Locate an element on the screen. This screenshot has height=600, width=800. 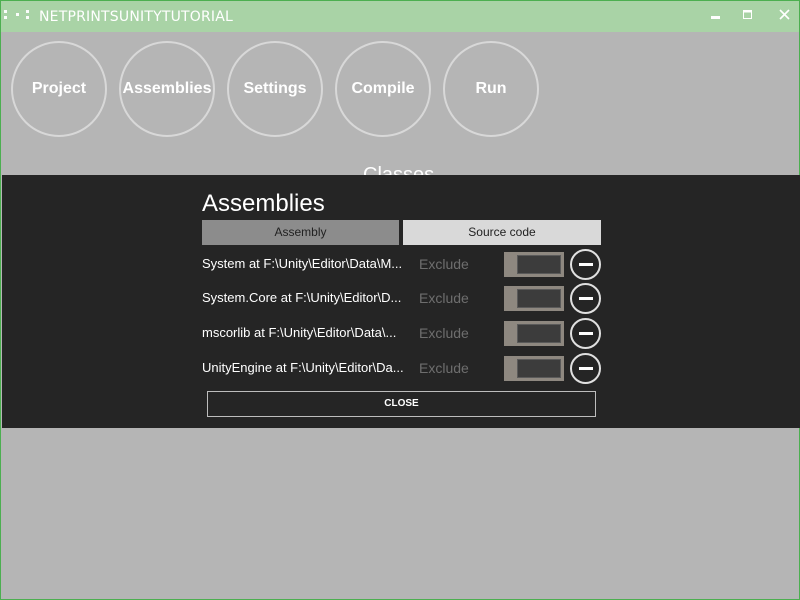
app-icon is located at coordinates (18, 17).